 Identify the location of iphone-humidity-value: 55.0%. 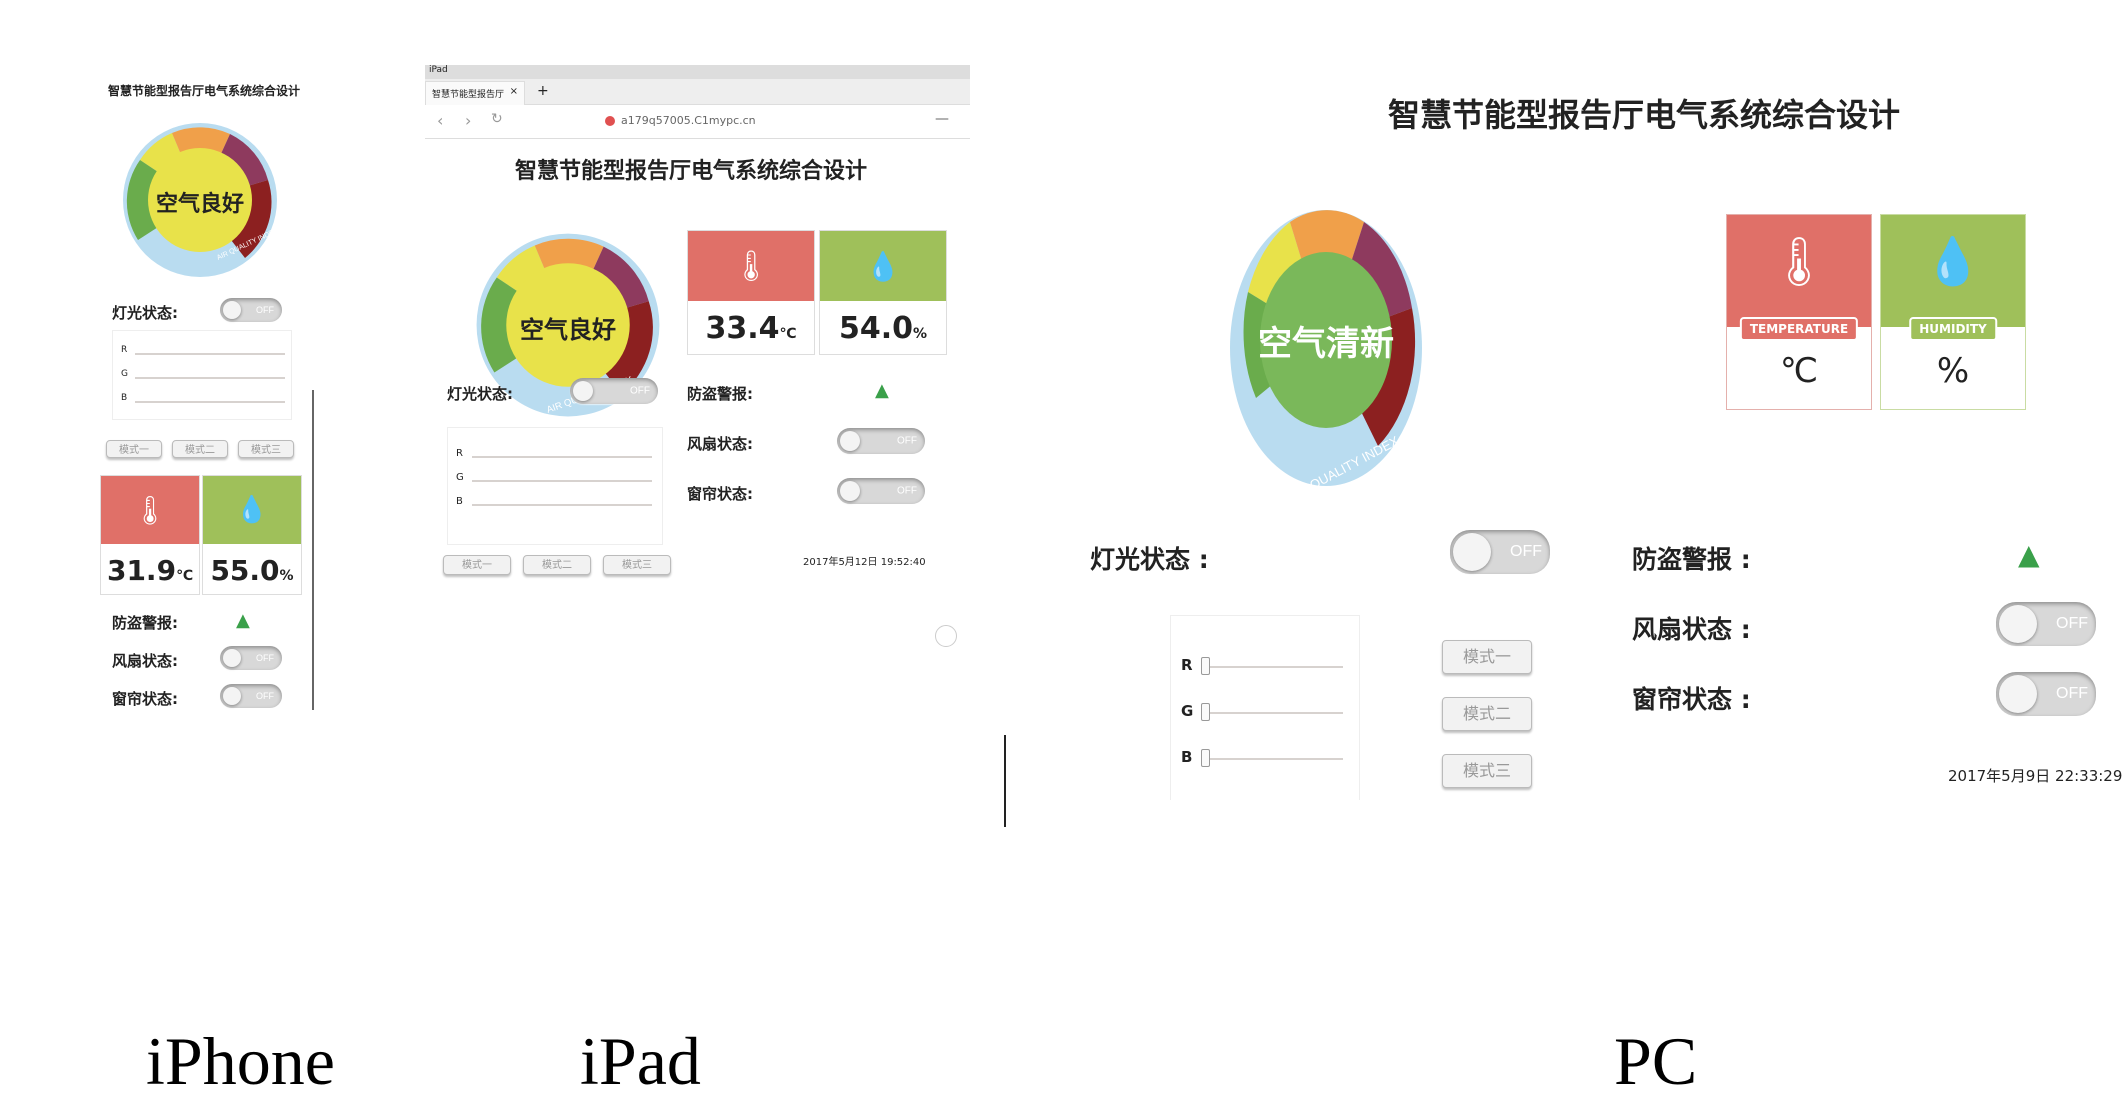
(252, 570).